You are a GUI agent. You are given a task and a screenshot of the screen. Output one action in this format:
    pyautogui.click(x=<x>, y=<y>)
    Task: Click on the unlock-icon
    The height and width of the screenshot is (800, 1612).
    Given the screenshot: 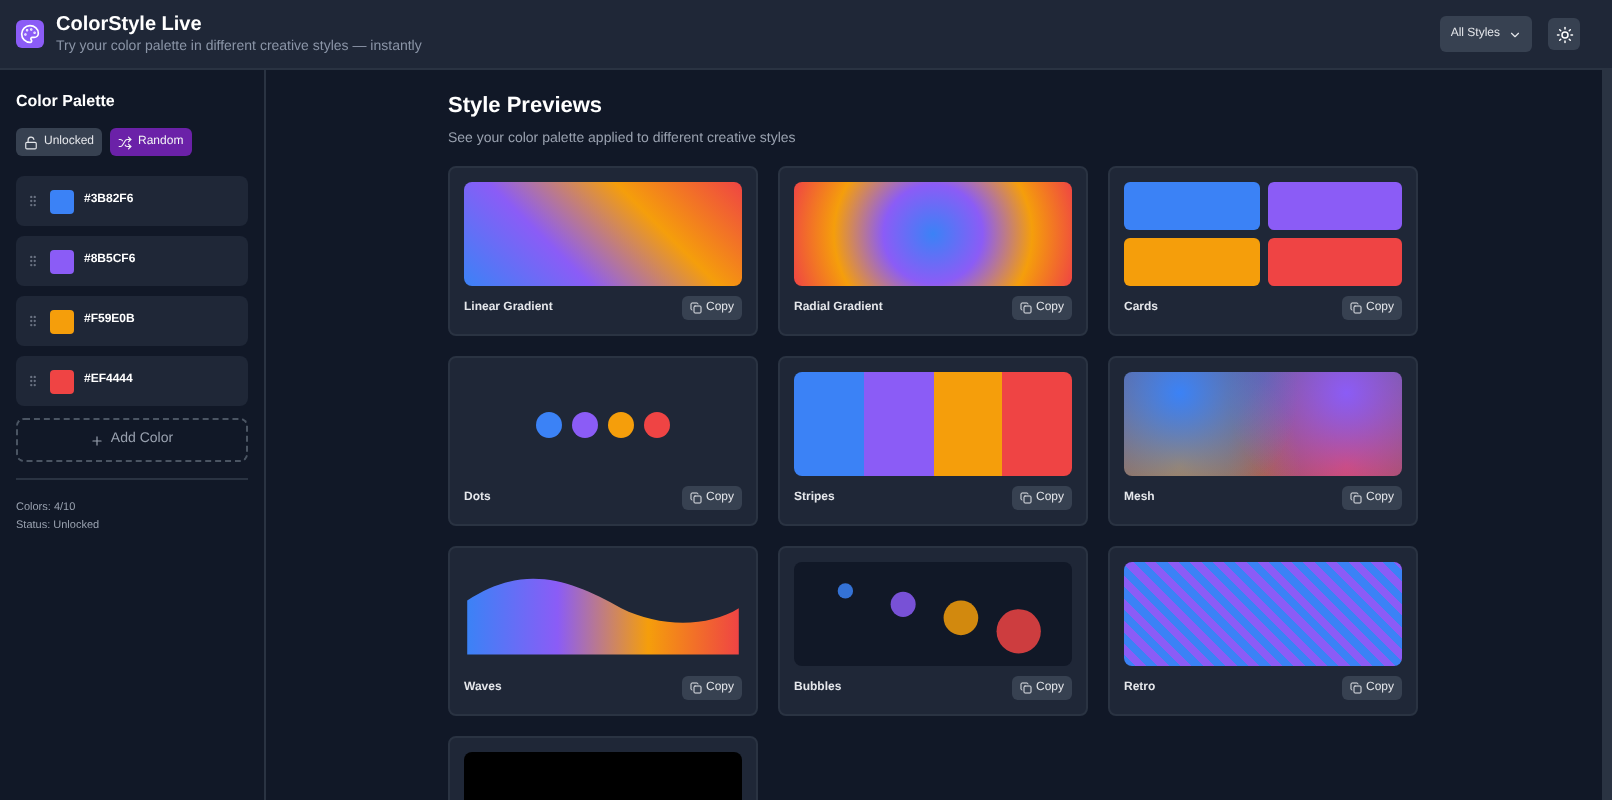 What is the action you would take?
    pyautogui.click(x=31, y=142)
    